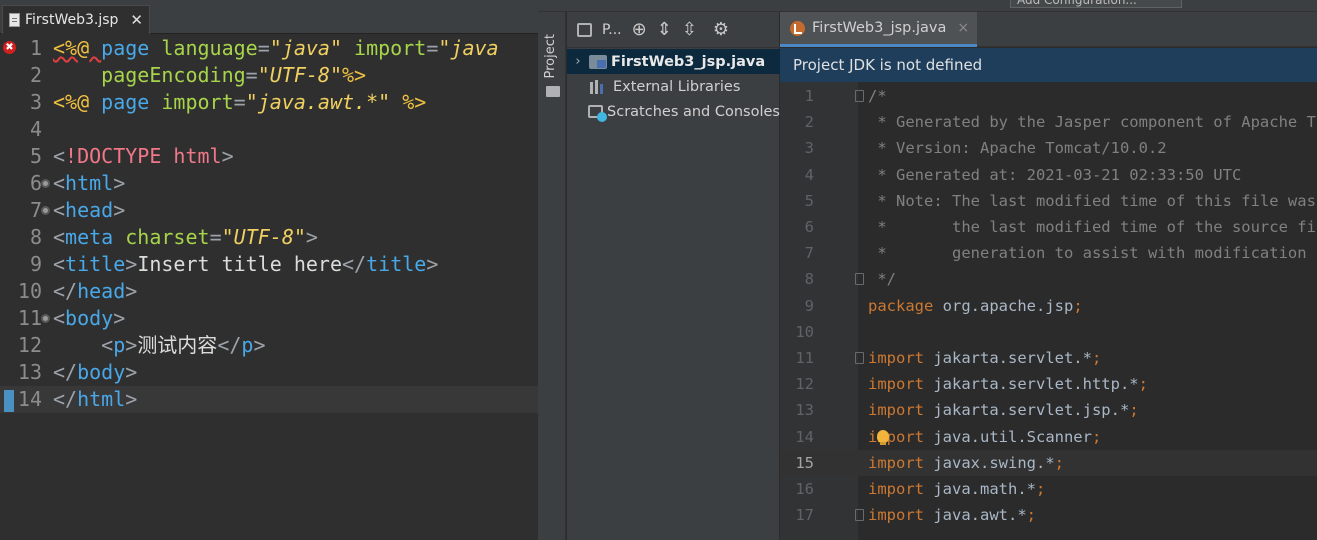  I want to click on close-tab-icon: ×, so click(963, 28).